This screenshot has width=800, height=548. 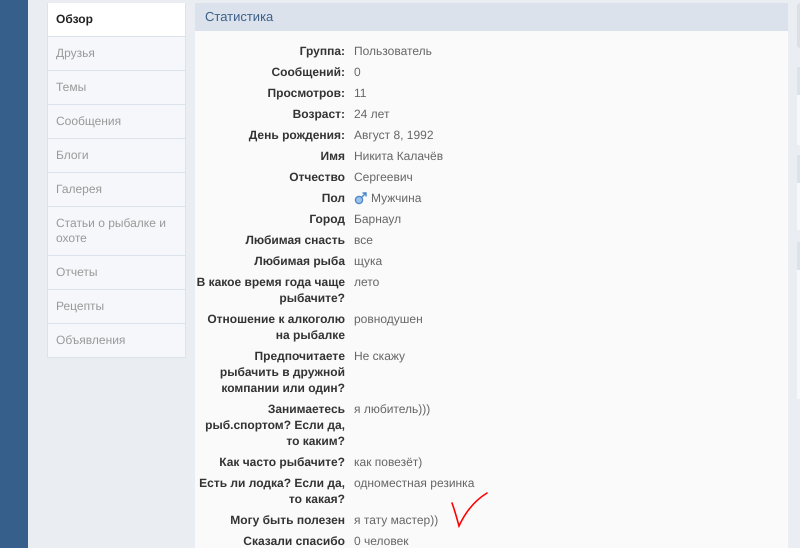 I want to click on field-value: Никита Калачёв, so click(x=399, y=156).